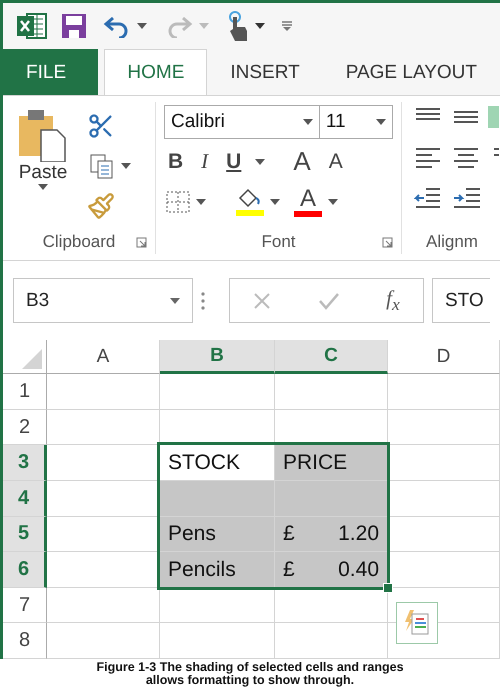 The image size is (500, 692). I want to click on column-header: C, so click(331, 357).